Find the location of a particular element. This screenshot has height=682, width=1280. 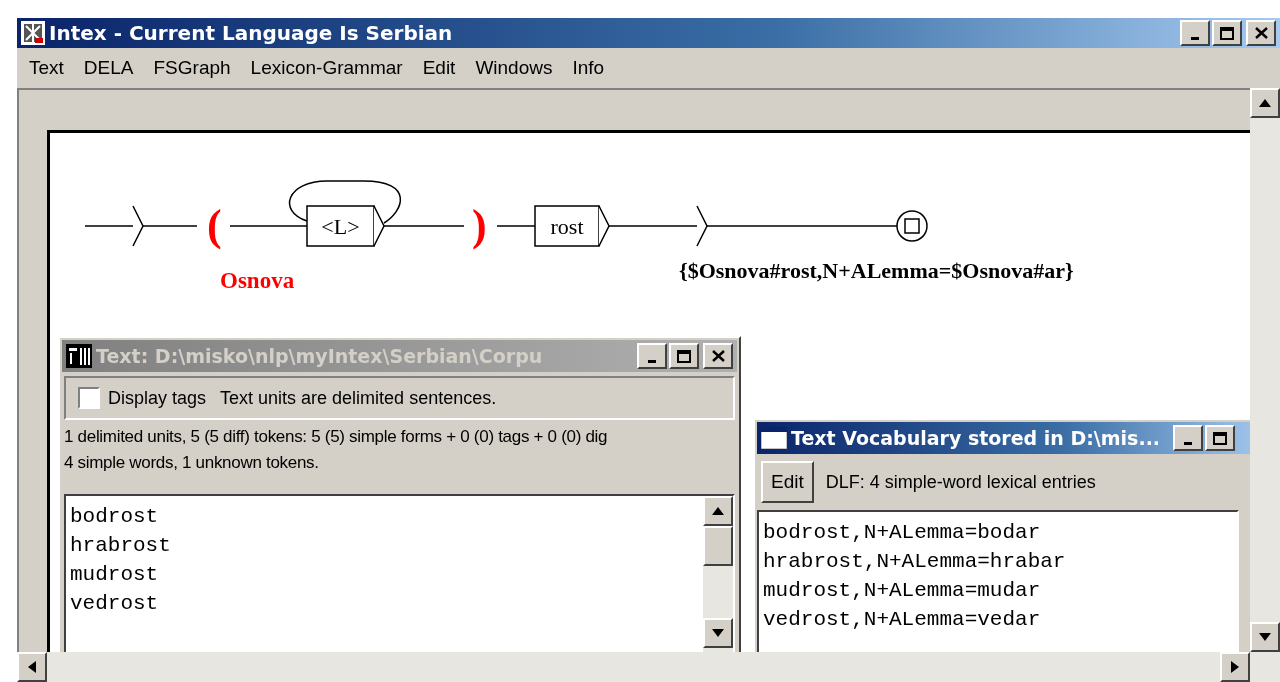

menu-item: FSGraph is located at coordinates (192, 68).